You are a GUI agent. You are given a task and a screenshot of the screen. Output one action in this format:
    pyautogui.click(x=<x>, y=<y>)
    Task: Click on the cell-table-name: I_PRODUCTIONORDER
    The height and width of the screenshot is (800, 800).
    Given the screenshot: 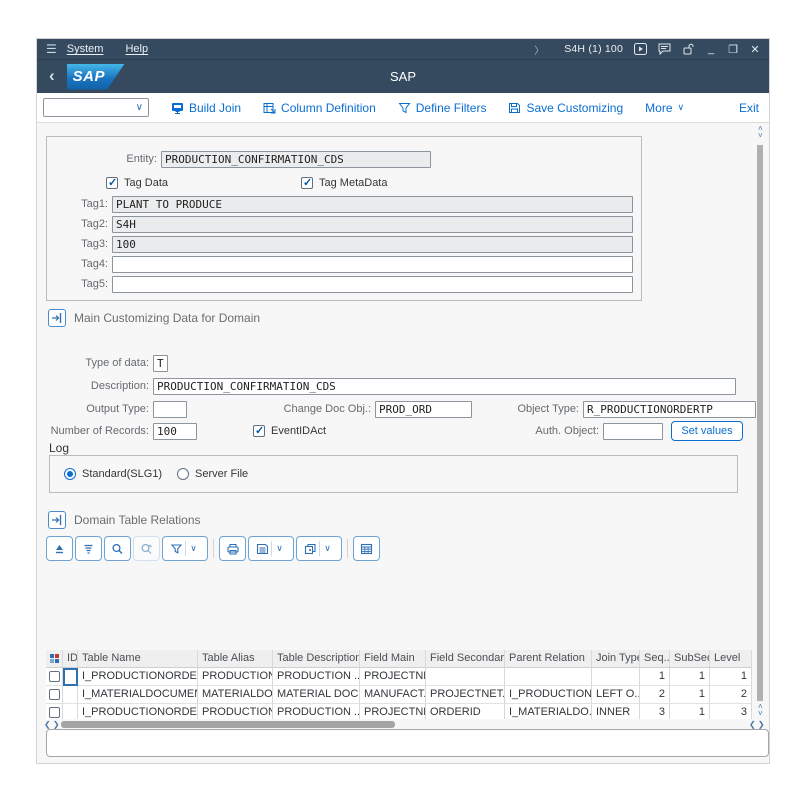 What is the action you would take?
    pyautogui.click(x=138, y=677)
    